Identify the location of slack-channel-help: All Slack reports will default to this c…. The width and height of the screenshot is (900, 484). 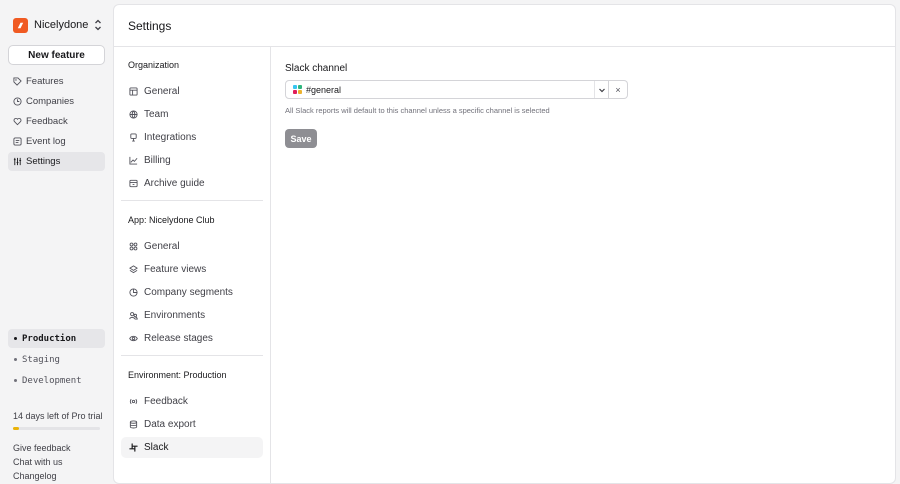
(417, 110).